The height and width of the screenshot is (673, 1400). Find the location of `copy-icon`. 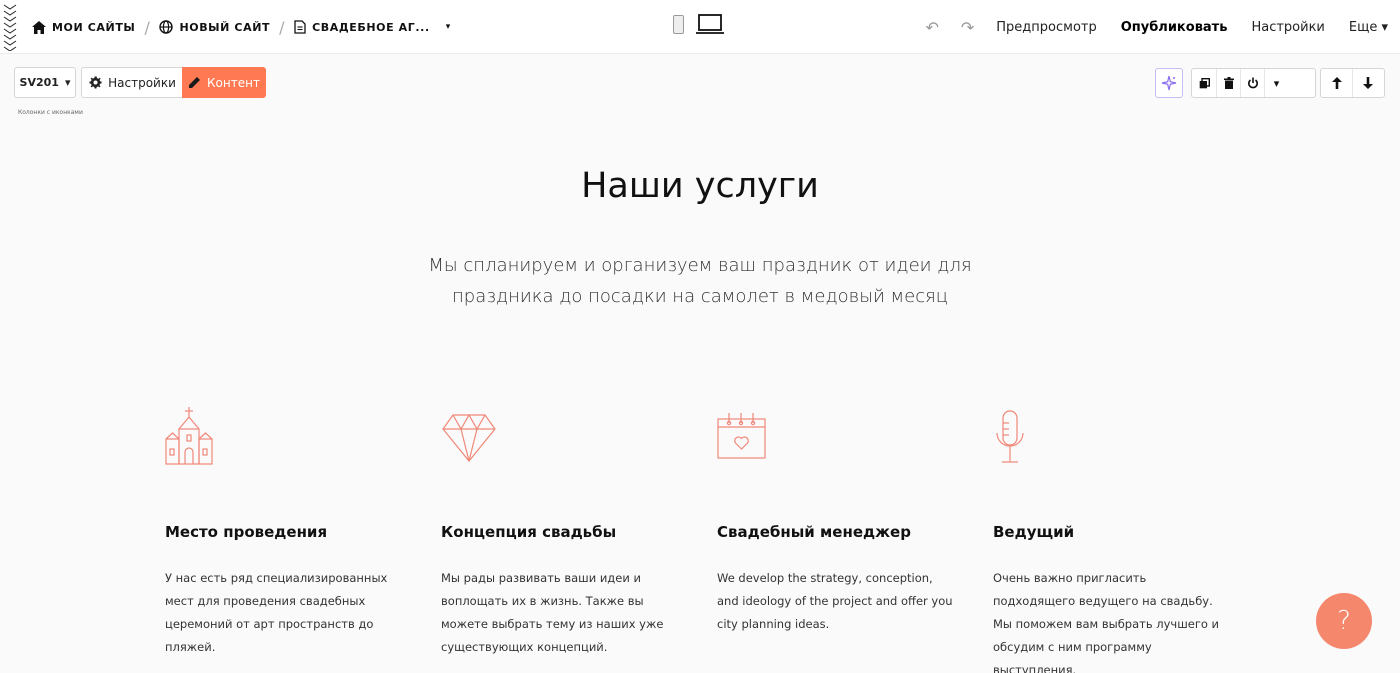

copy-icon is located at coordinates (1204, 82).